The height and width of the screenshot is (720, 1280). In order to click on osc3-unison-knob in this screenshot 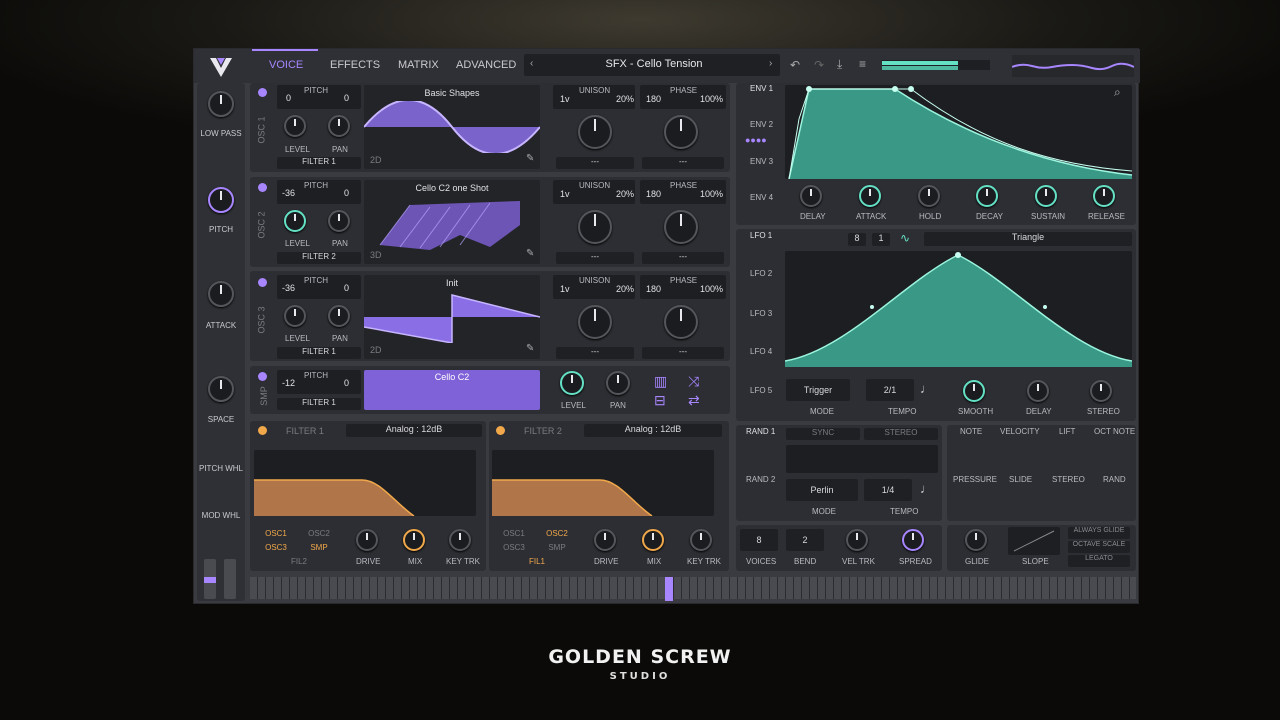, I will do `click(595, 322)`.